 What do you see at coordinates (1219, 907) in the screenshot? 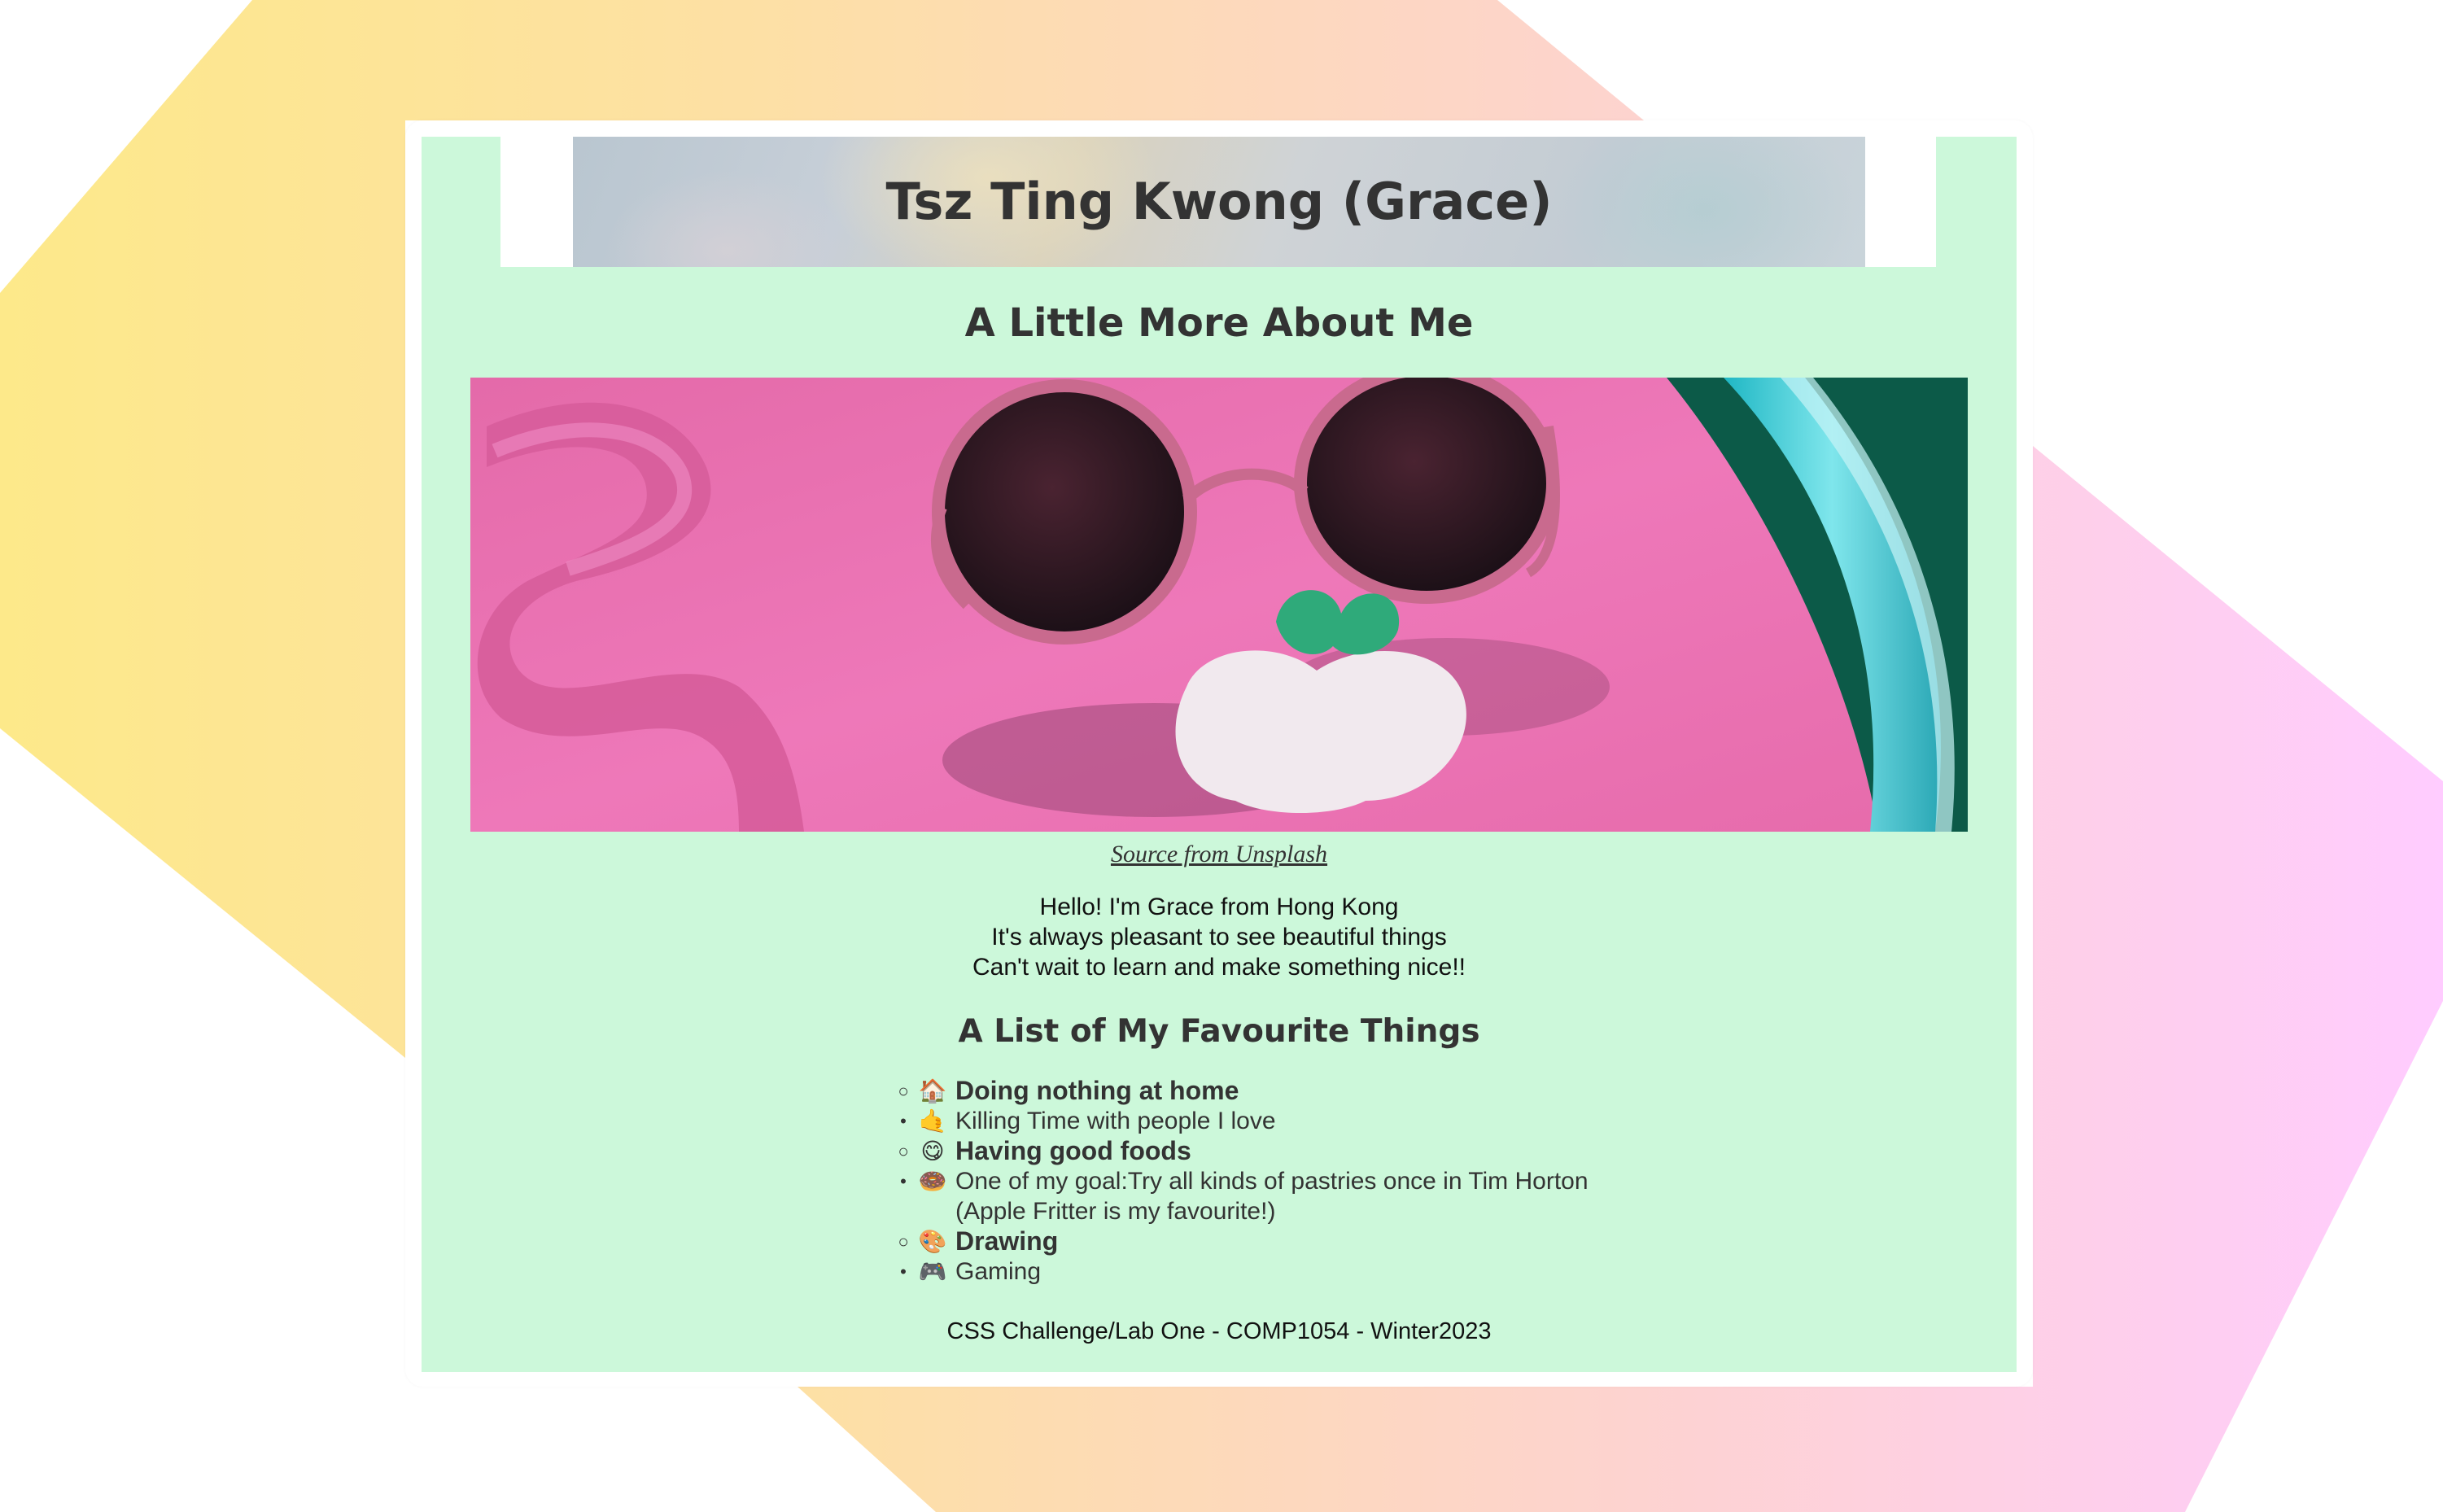
I see `intro-line: Hello! I'm Grace from Hong Kong` at bounding box center [1219, 907].